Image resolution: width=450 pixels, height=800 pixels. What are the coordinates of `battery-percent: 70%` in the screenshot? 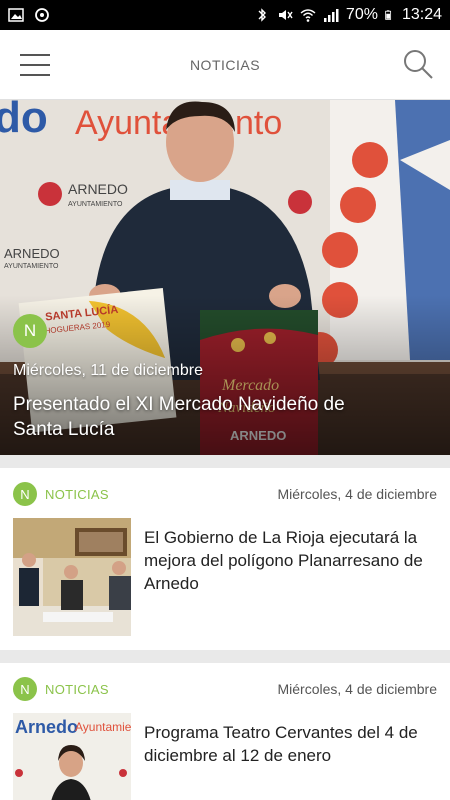 It's located at (361, 14).